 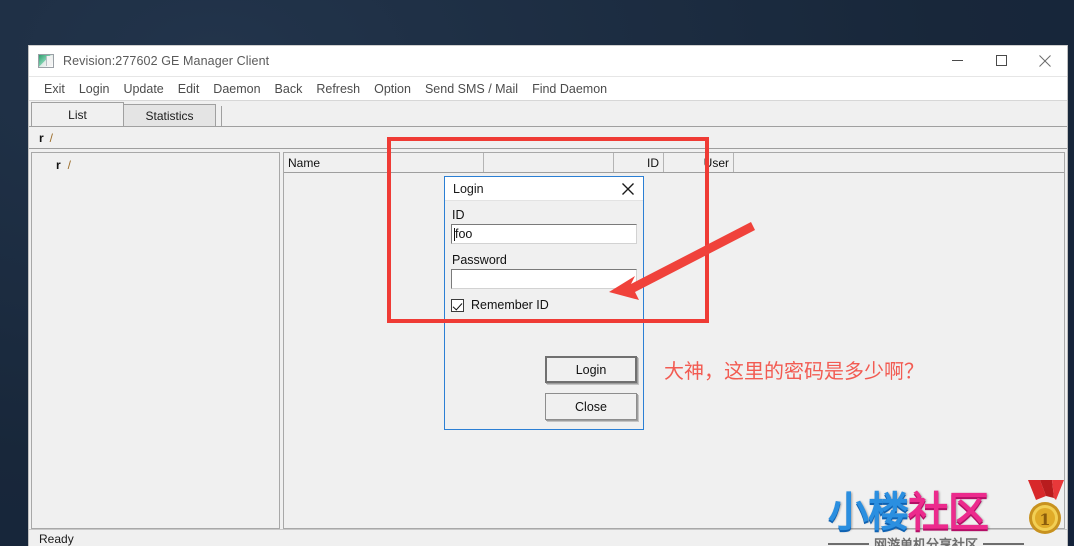 What do you see at coordinates (155, 162) in the screenshot?
I see `tree-item-root: r /` at bounding box center [155, 162].